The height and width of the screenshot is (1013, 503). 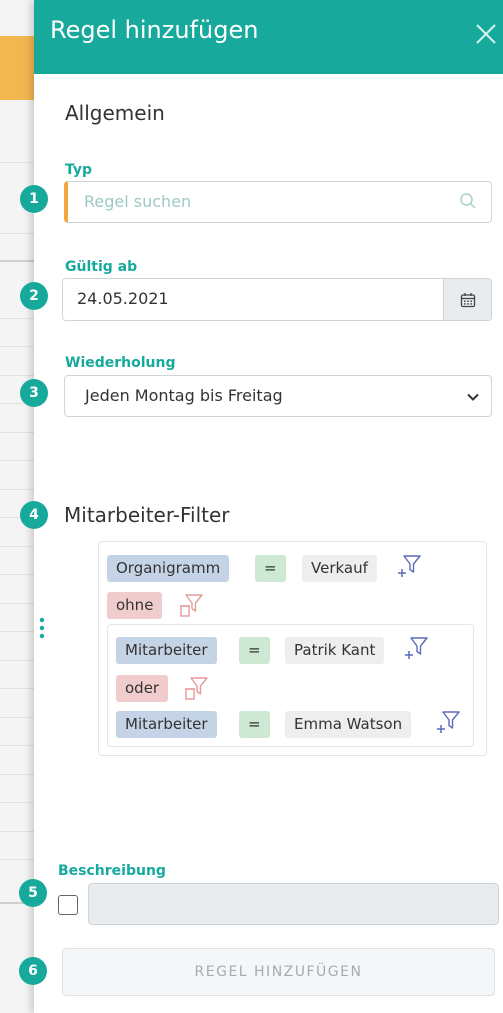 What do you see at coordinates (17, 68) in the screenshot?
I see `background-highlight` at bounding box center [17, 68].